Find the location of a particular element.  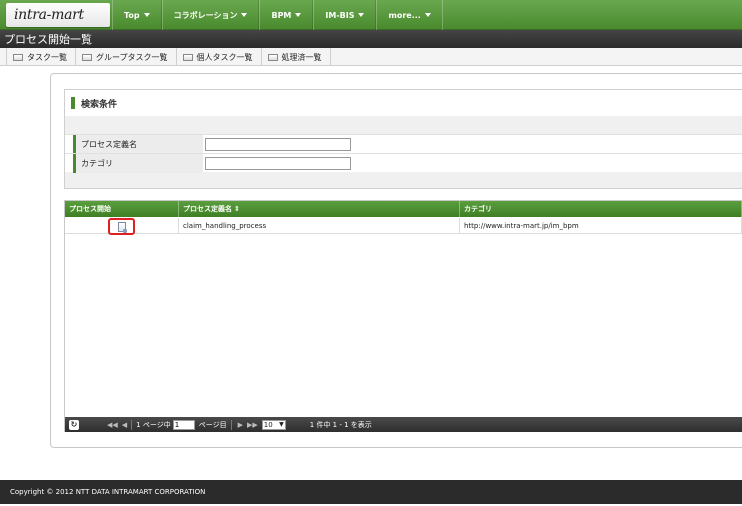

intra-mart-logo: intra-mart is located at coordinates (58, 15).